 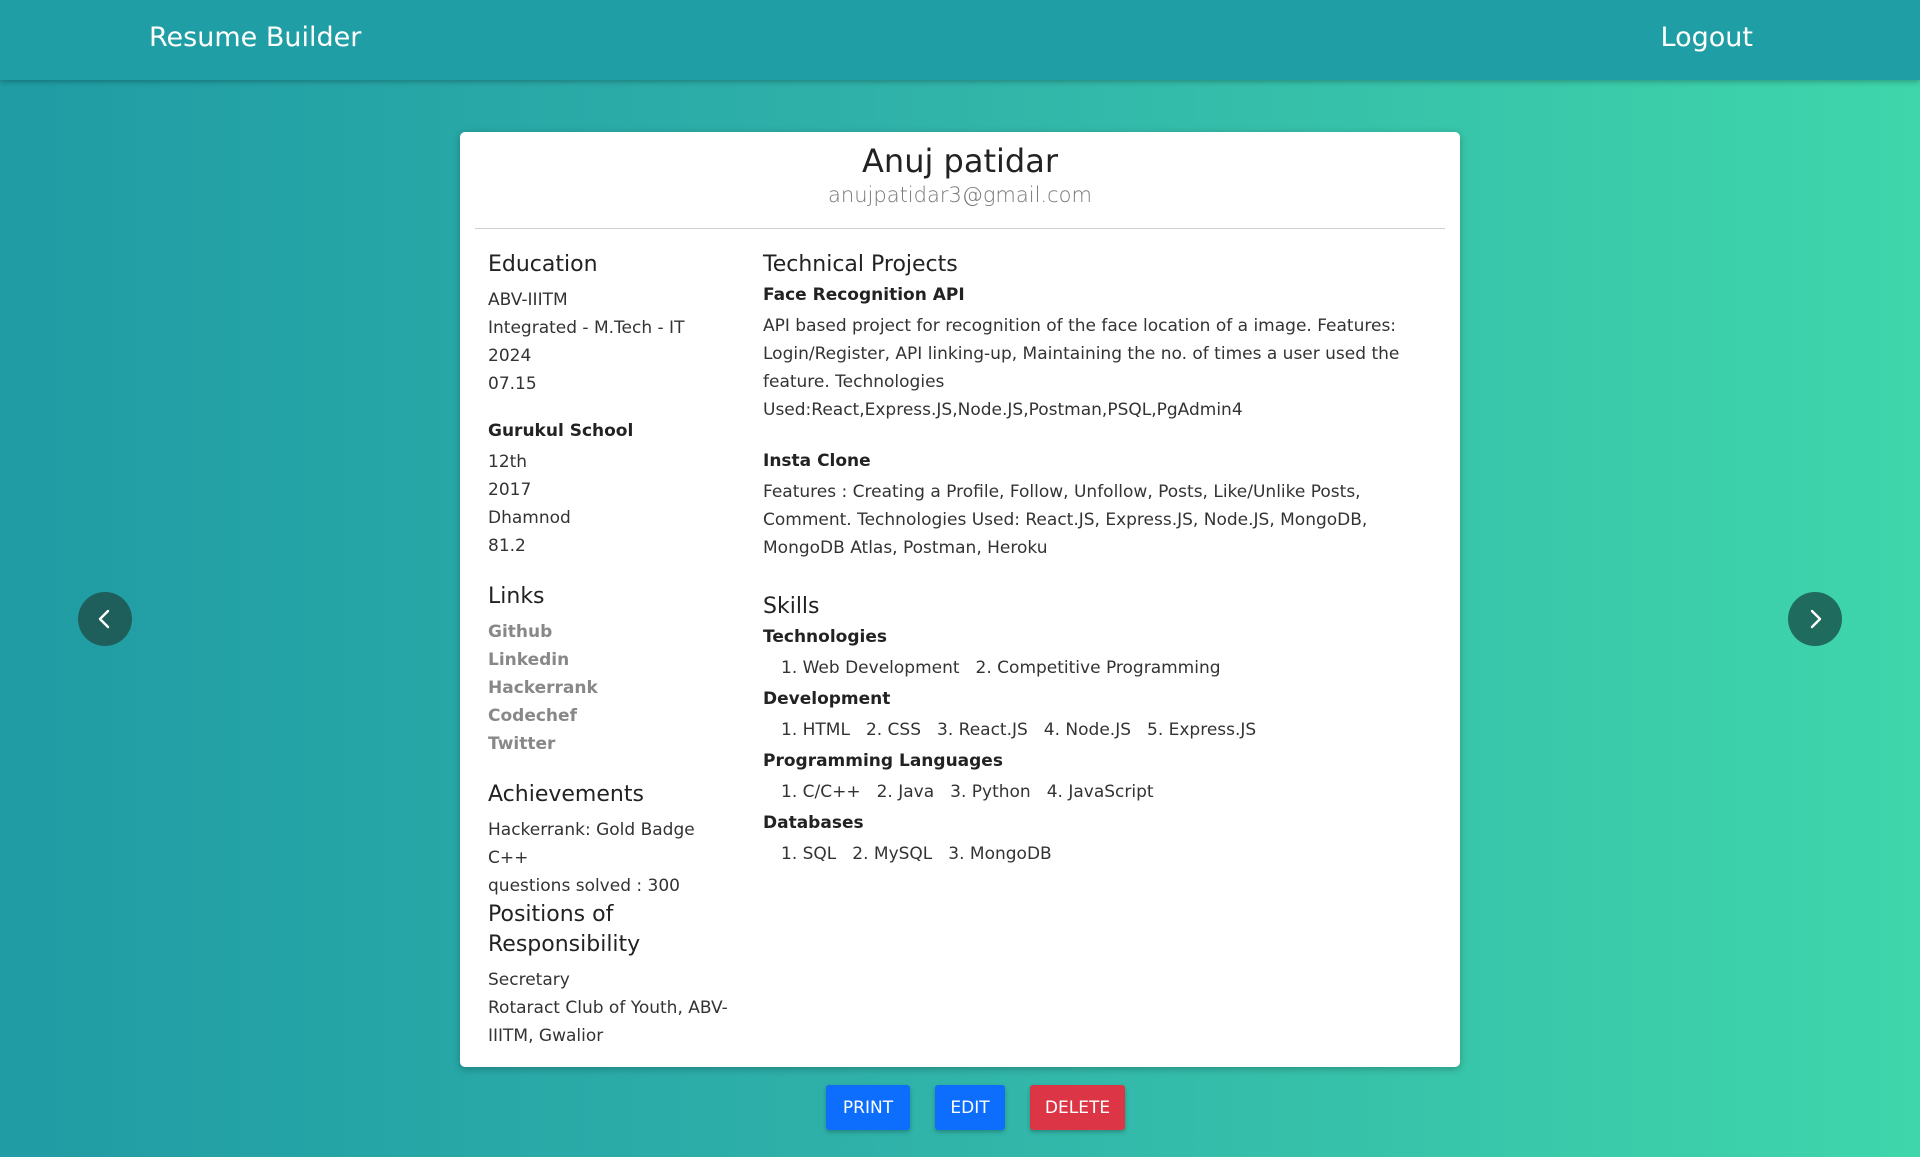 What do you see at coordinates (1077, 1107) in the screenshot?
I see `delete-button: DELETE` at bounding box center [1077, 1107].